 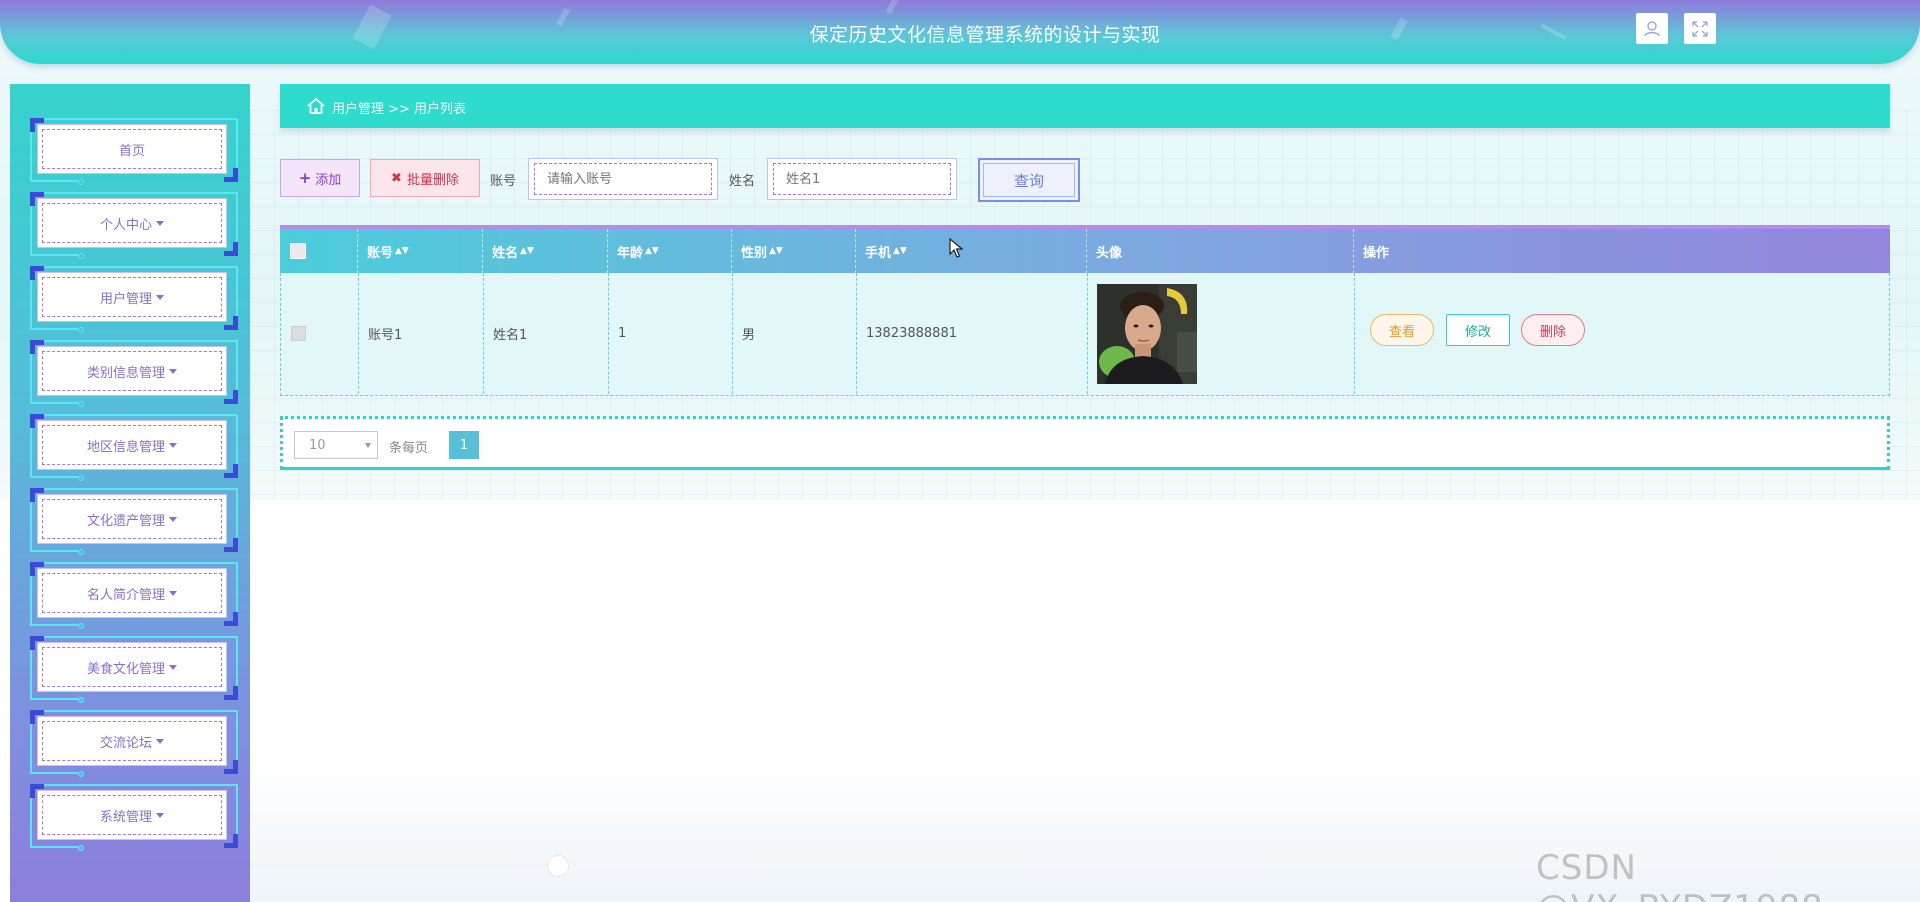 I want to click on view-button: 查看, so click(x=1402, y=330).